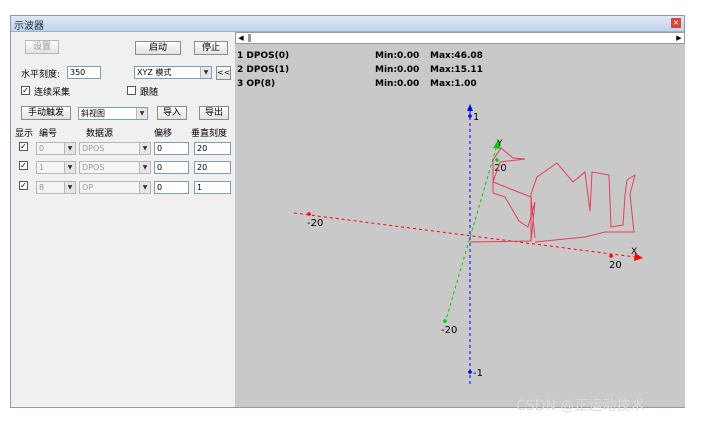  Describe the element at coordinates (131, 90) in the screenshot. I see `follow-checkbox` at that location.